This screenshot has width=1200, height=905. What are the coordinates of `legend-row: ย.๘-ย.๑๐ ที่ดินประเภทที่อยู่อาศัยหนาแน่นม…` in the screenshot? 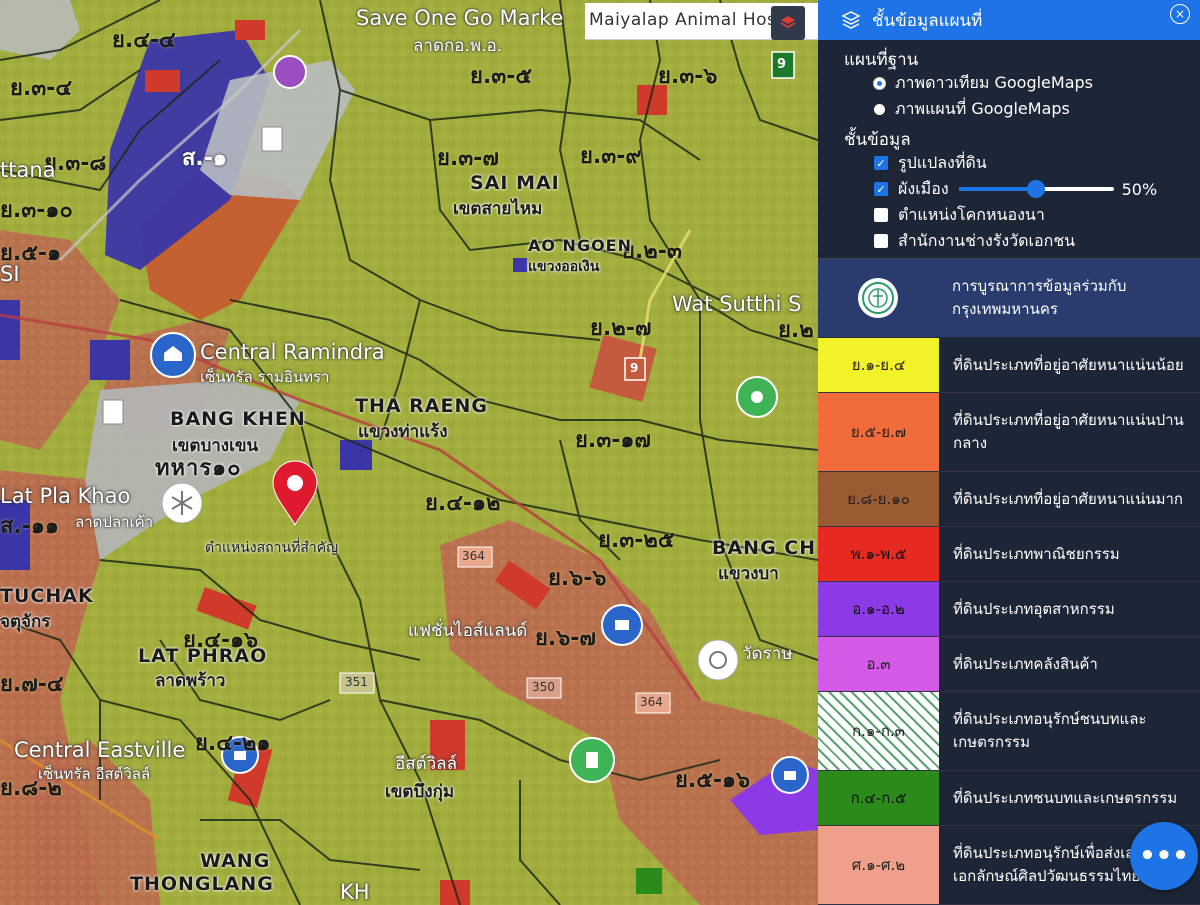 It's located at (1009, 499).